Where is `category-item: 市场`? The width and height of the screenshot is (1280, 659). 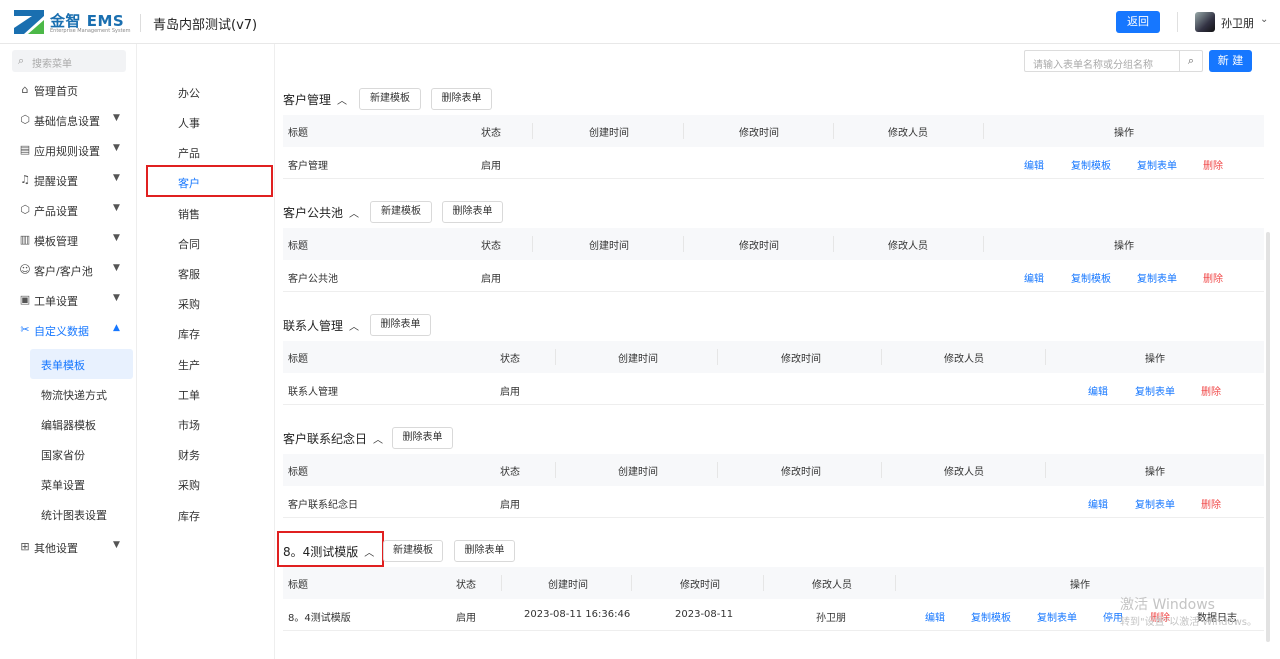
category-item: 市场 is located at coordinates (189, 425).